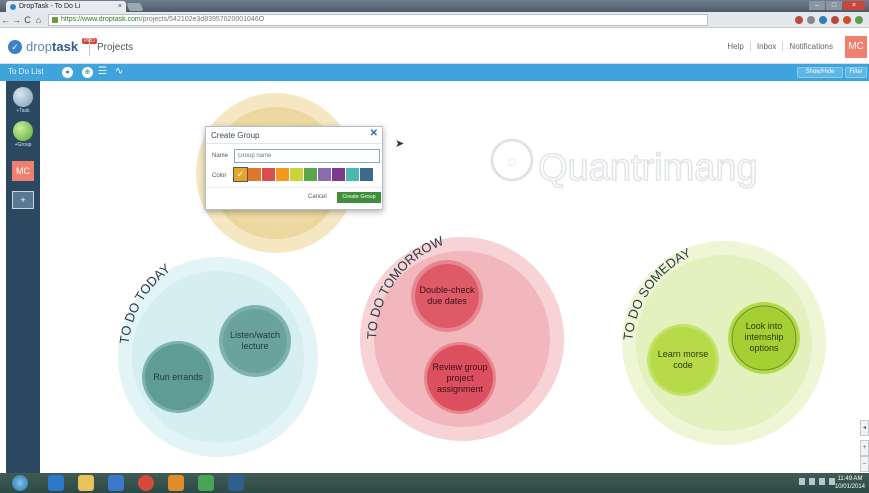 Image resolution: width=869 pixels, height=493 pixels. I want to click on task-bubble: Run errands, so click(178, 377).